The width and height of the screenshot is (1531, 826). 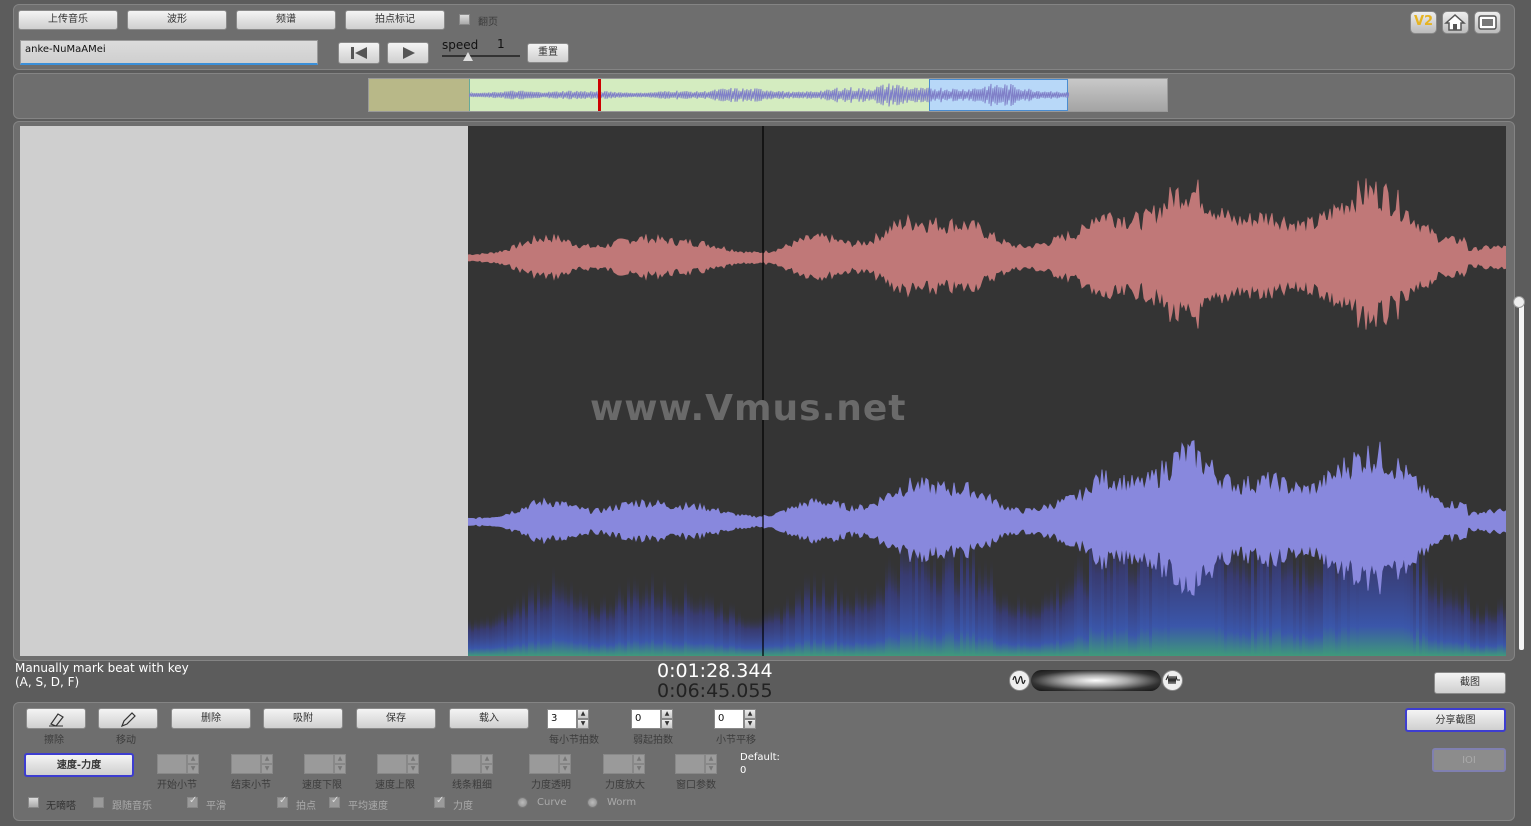 I want to click on play-button, so click(x=408, y=53).